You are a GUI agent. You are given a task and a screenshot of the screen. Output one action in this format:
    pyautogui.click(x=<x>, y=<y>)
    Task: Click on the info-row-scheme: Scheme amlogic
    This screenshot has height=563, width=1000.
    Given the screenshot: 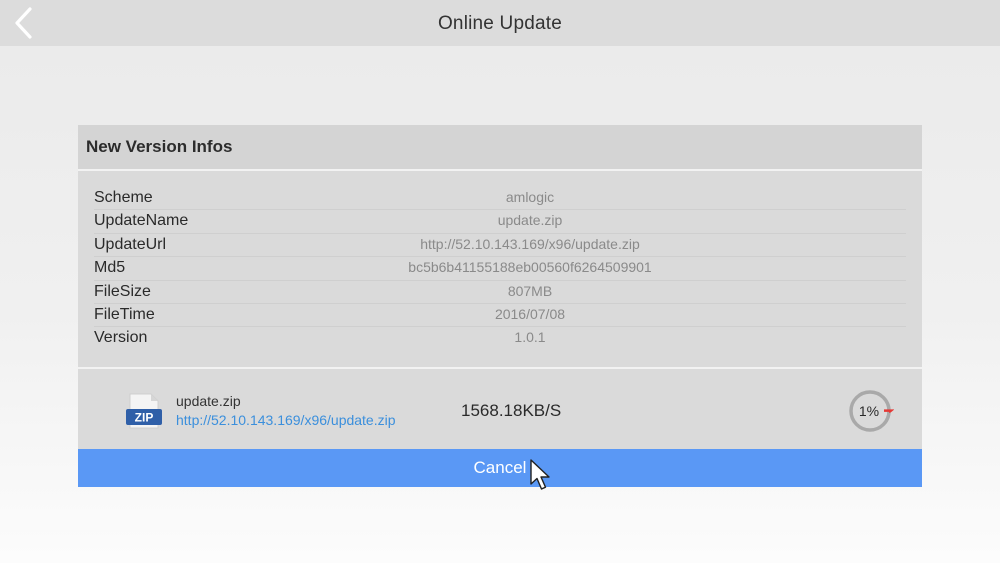 What is the action you would take?
    pyautogui.click(x=500, y=199)
    